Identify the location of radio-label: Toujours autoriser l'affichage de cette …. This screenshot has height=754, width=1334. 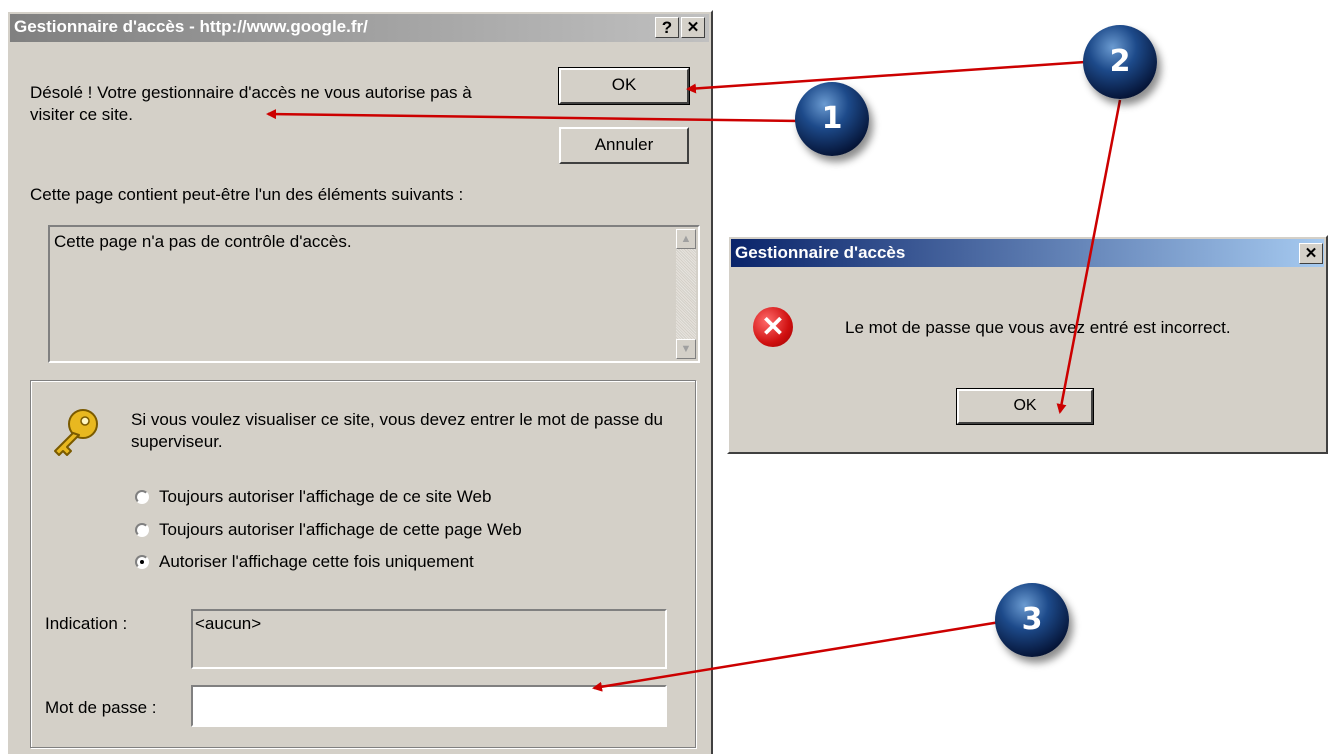
(340, 529).